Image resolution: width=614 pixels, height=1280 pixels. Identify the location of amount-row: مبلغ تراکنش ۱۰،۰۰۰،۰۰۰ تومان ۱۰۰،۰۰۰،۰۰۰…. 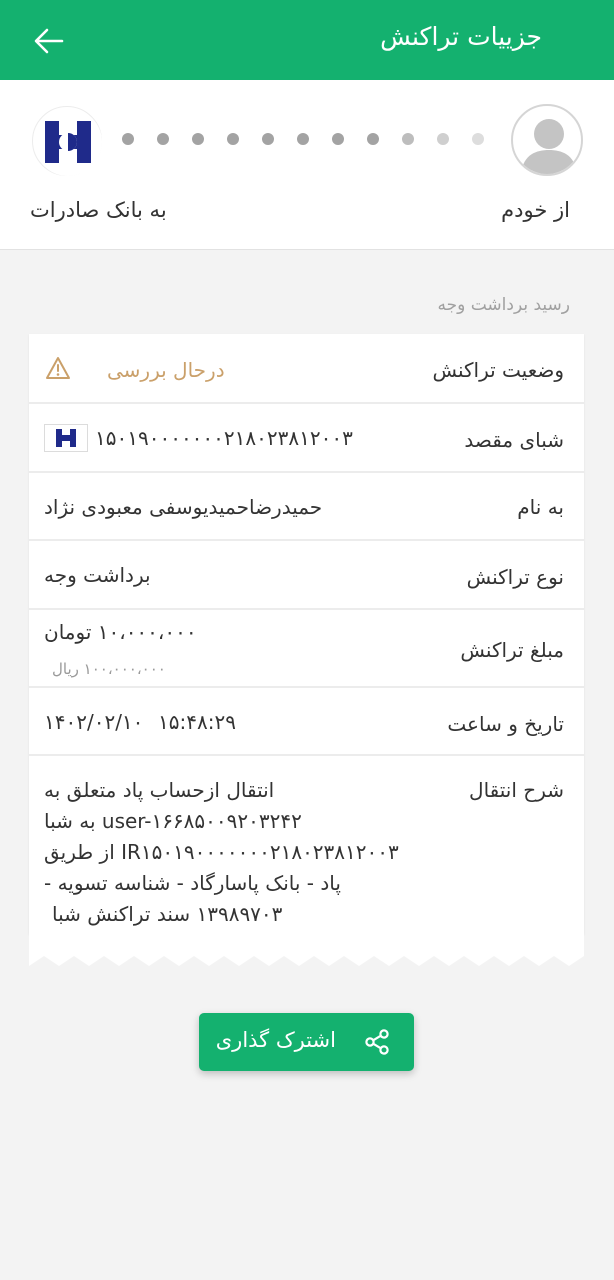
(306, 649).